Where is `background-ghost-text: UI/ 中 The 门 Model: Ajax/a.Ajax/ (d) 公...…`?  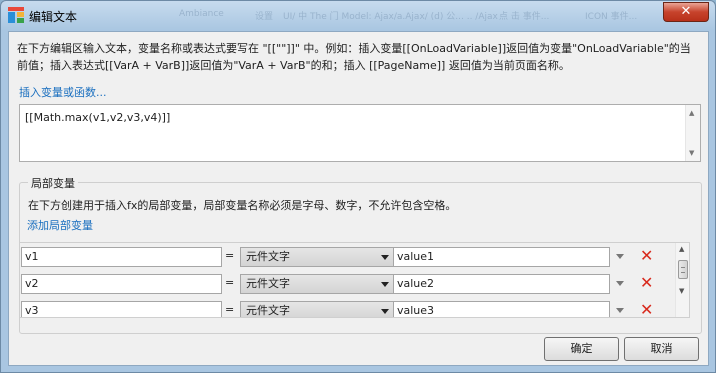
background-ghost-text: UI/ 中 The 门 Model: Ajax/a.Ajax/ (d) 公...… is located at coordinates (390, 17).